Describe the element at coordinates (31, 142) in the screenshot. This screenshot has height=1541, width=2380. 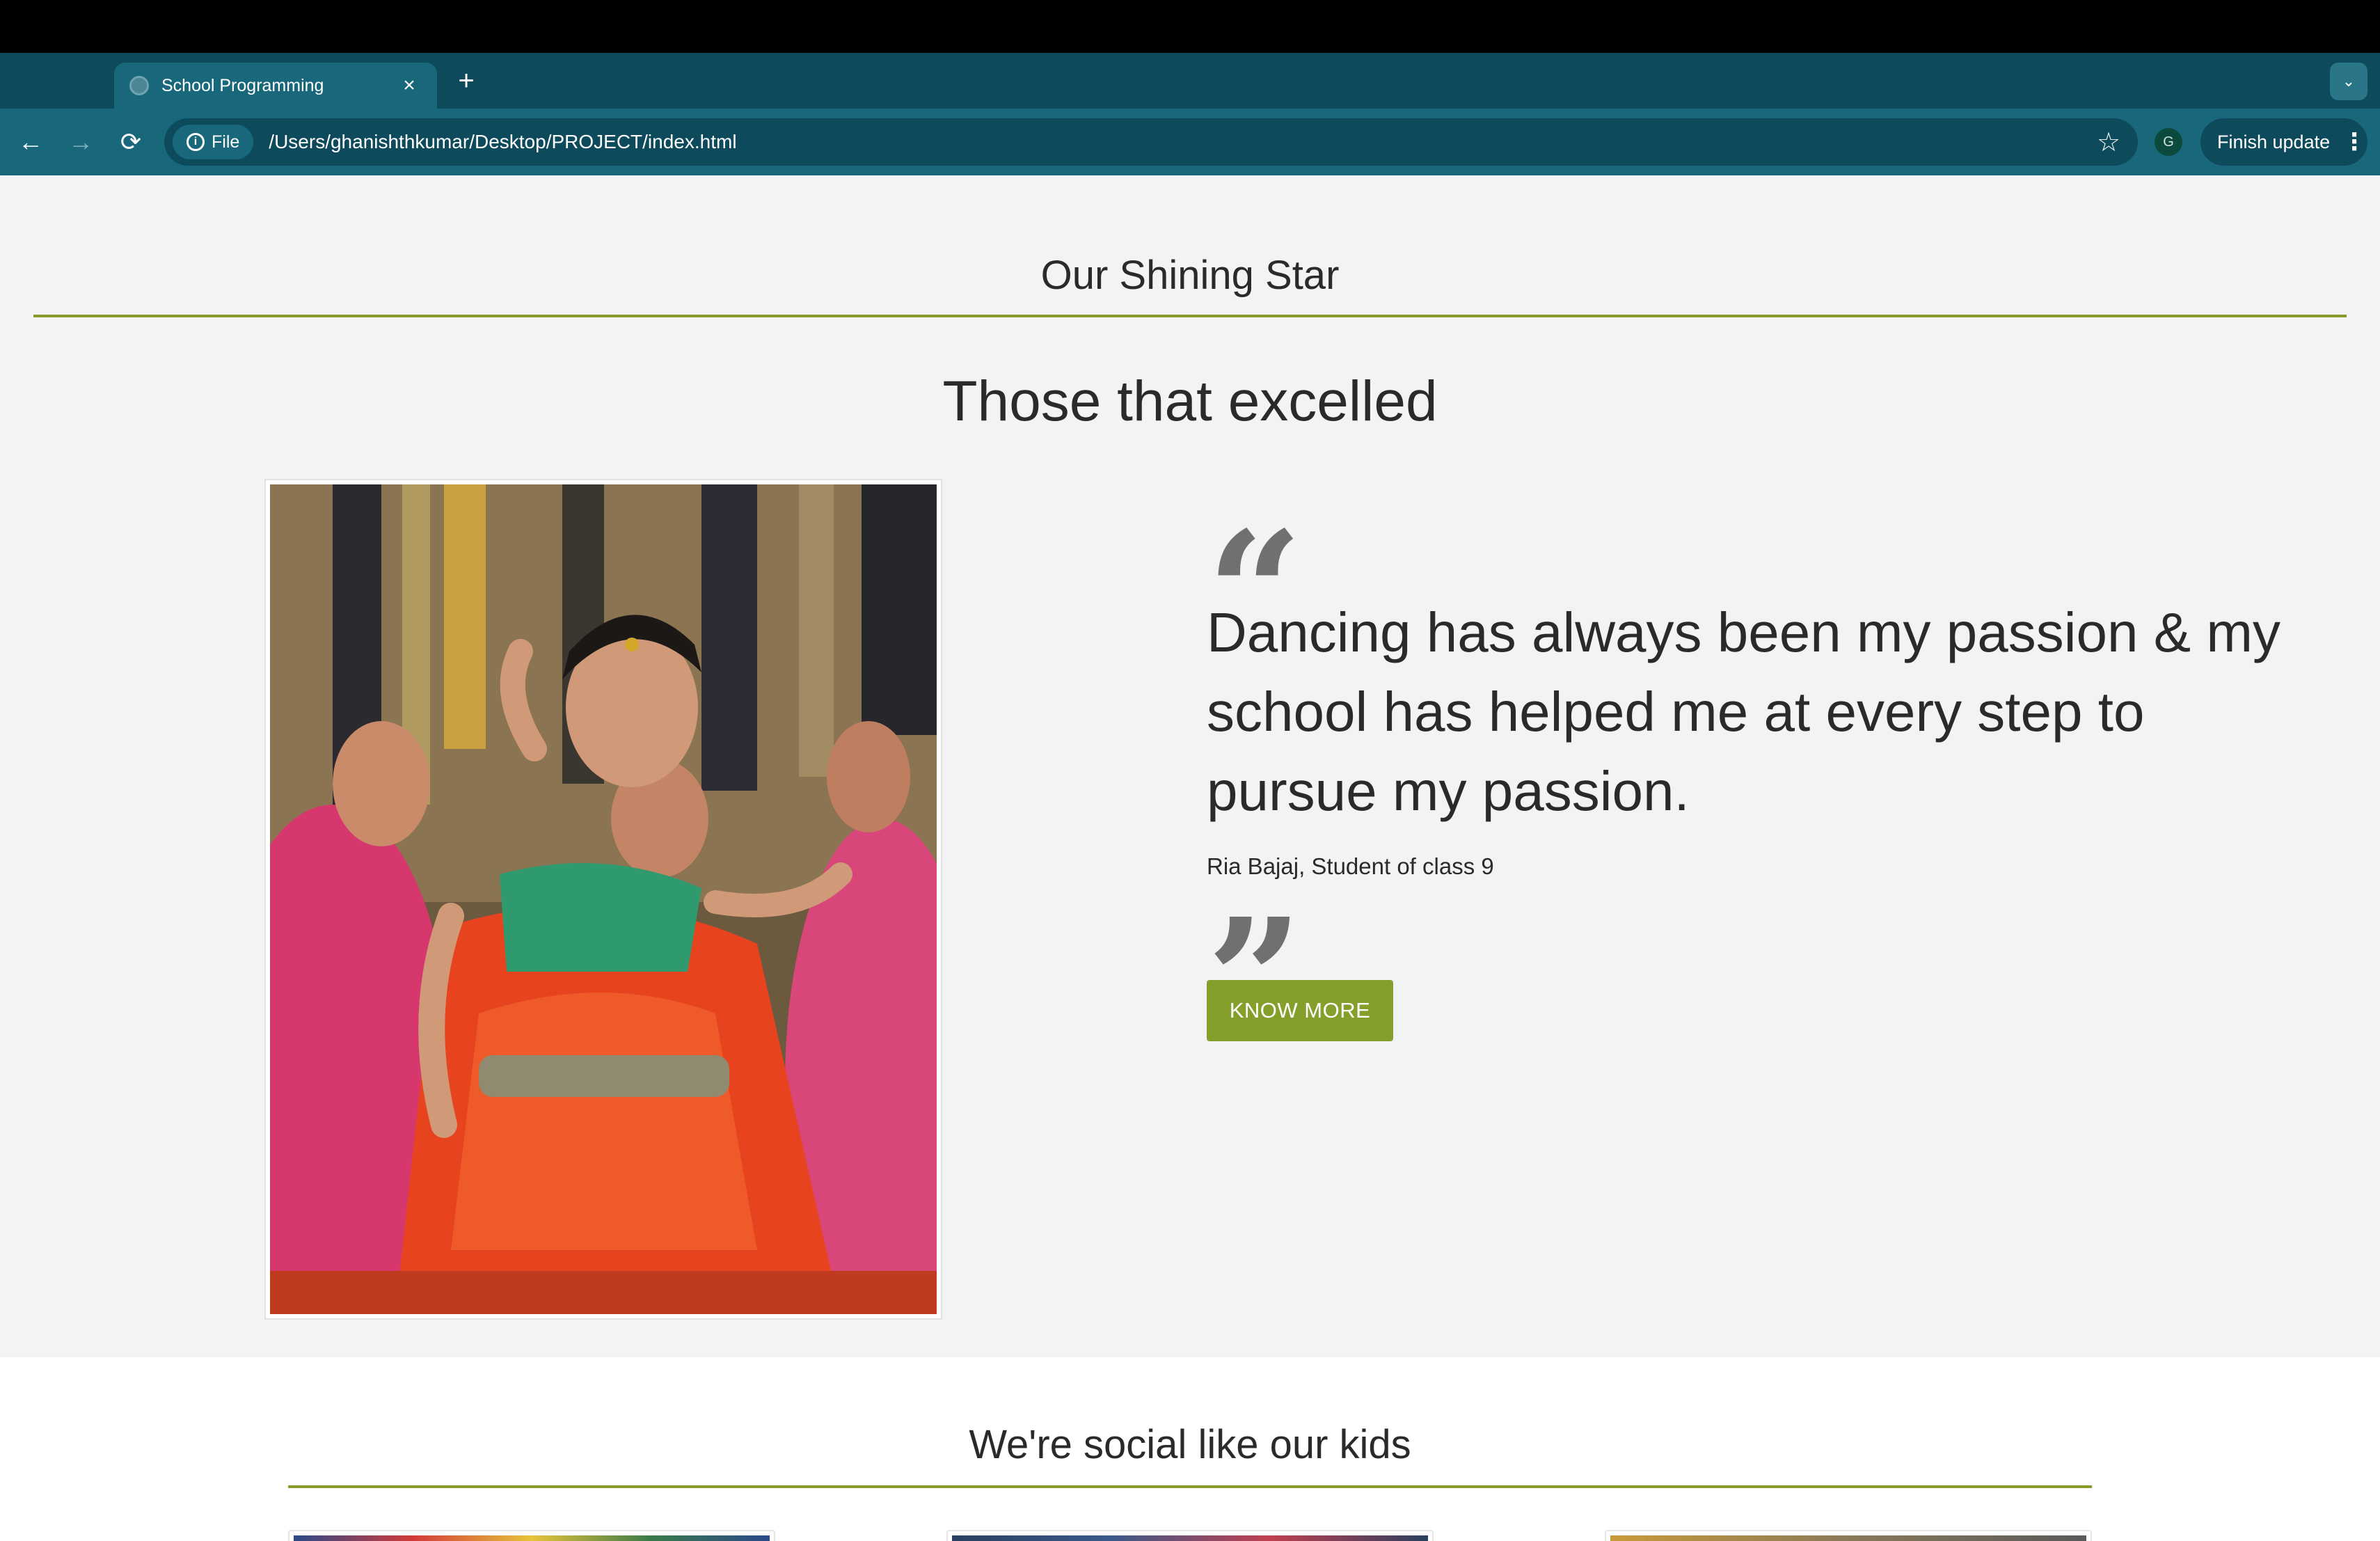
I see `back-button: ←` at that location.